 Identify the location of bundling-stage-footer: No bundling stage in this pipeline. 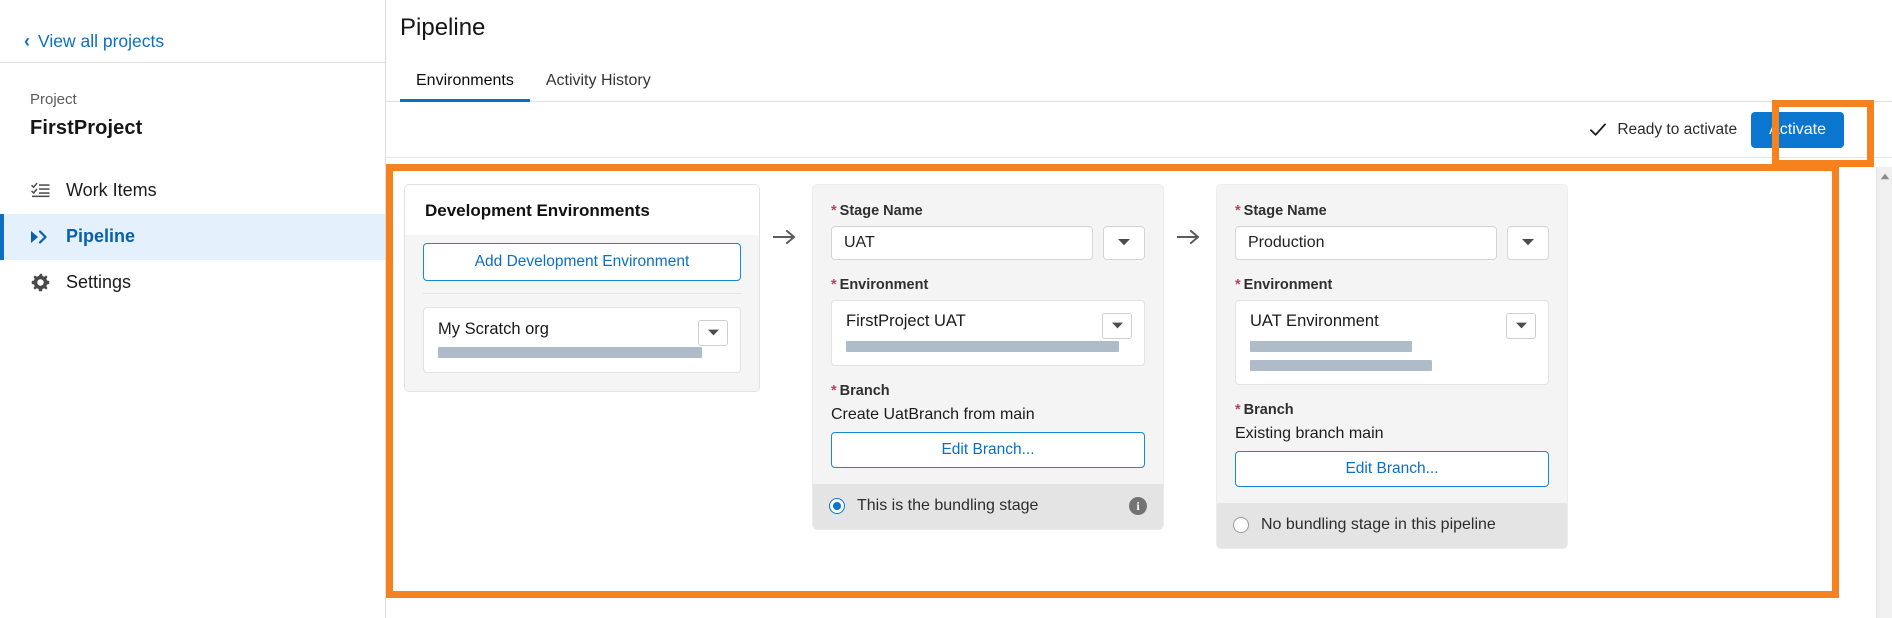
(1392, 525).